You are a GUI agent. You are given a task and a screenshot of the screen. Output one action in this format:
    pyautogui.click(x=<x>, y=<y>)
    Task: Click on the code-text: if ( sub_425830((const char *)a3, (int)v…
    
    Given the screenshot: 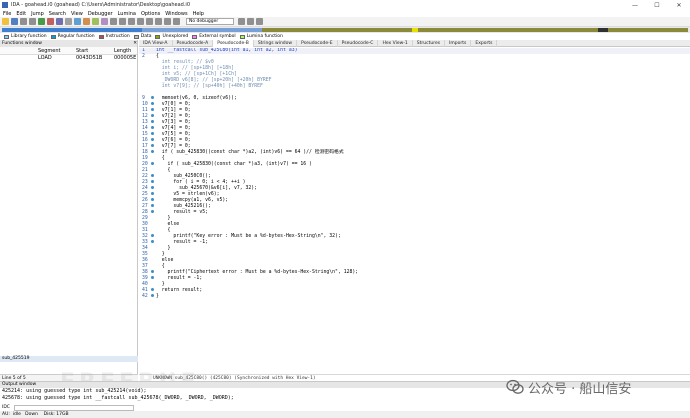 What is the action you would take?
    pyautogui.click(x=234, y=164)
    